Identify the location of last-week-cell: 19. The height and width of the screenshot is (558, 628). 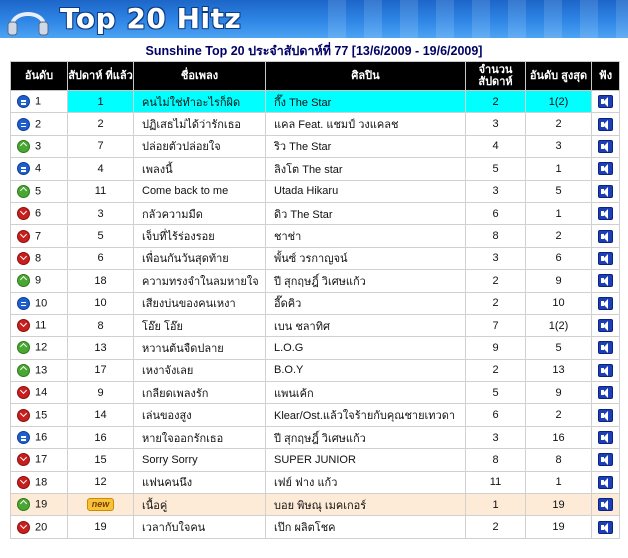
(100, 527).